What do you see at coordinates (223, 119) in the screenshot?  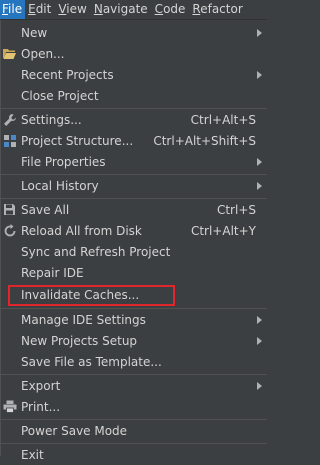 I see `menu-item-settings-shortcut: Ctrl+Alt+S` at bounding box center [223, 119].